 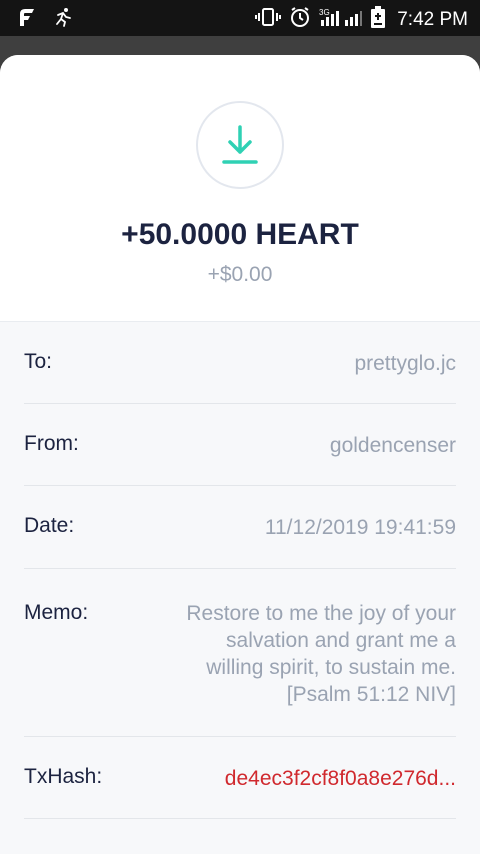 I want to click on download-icon, so click(x=240, y=144).